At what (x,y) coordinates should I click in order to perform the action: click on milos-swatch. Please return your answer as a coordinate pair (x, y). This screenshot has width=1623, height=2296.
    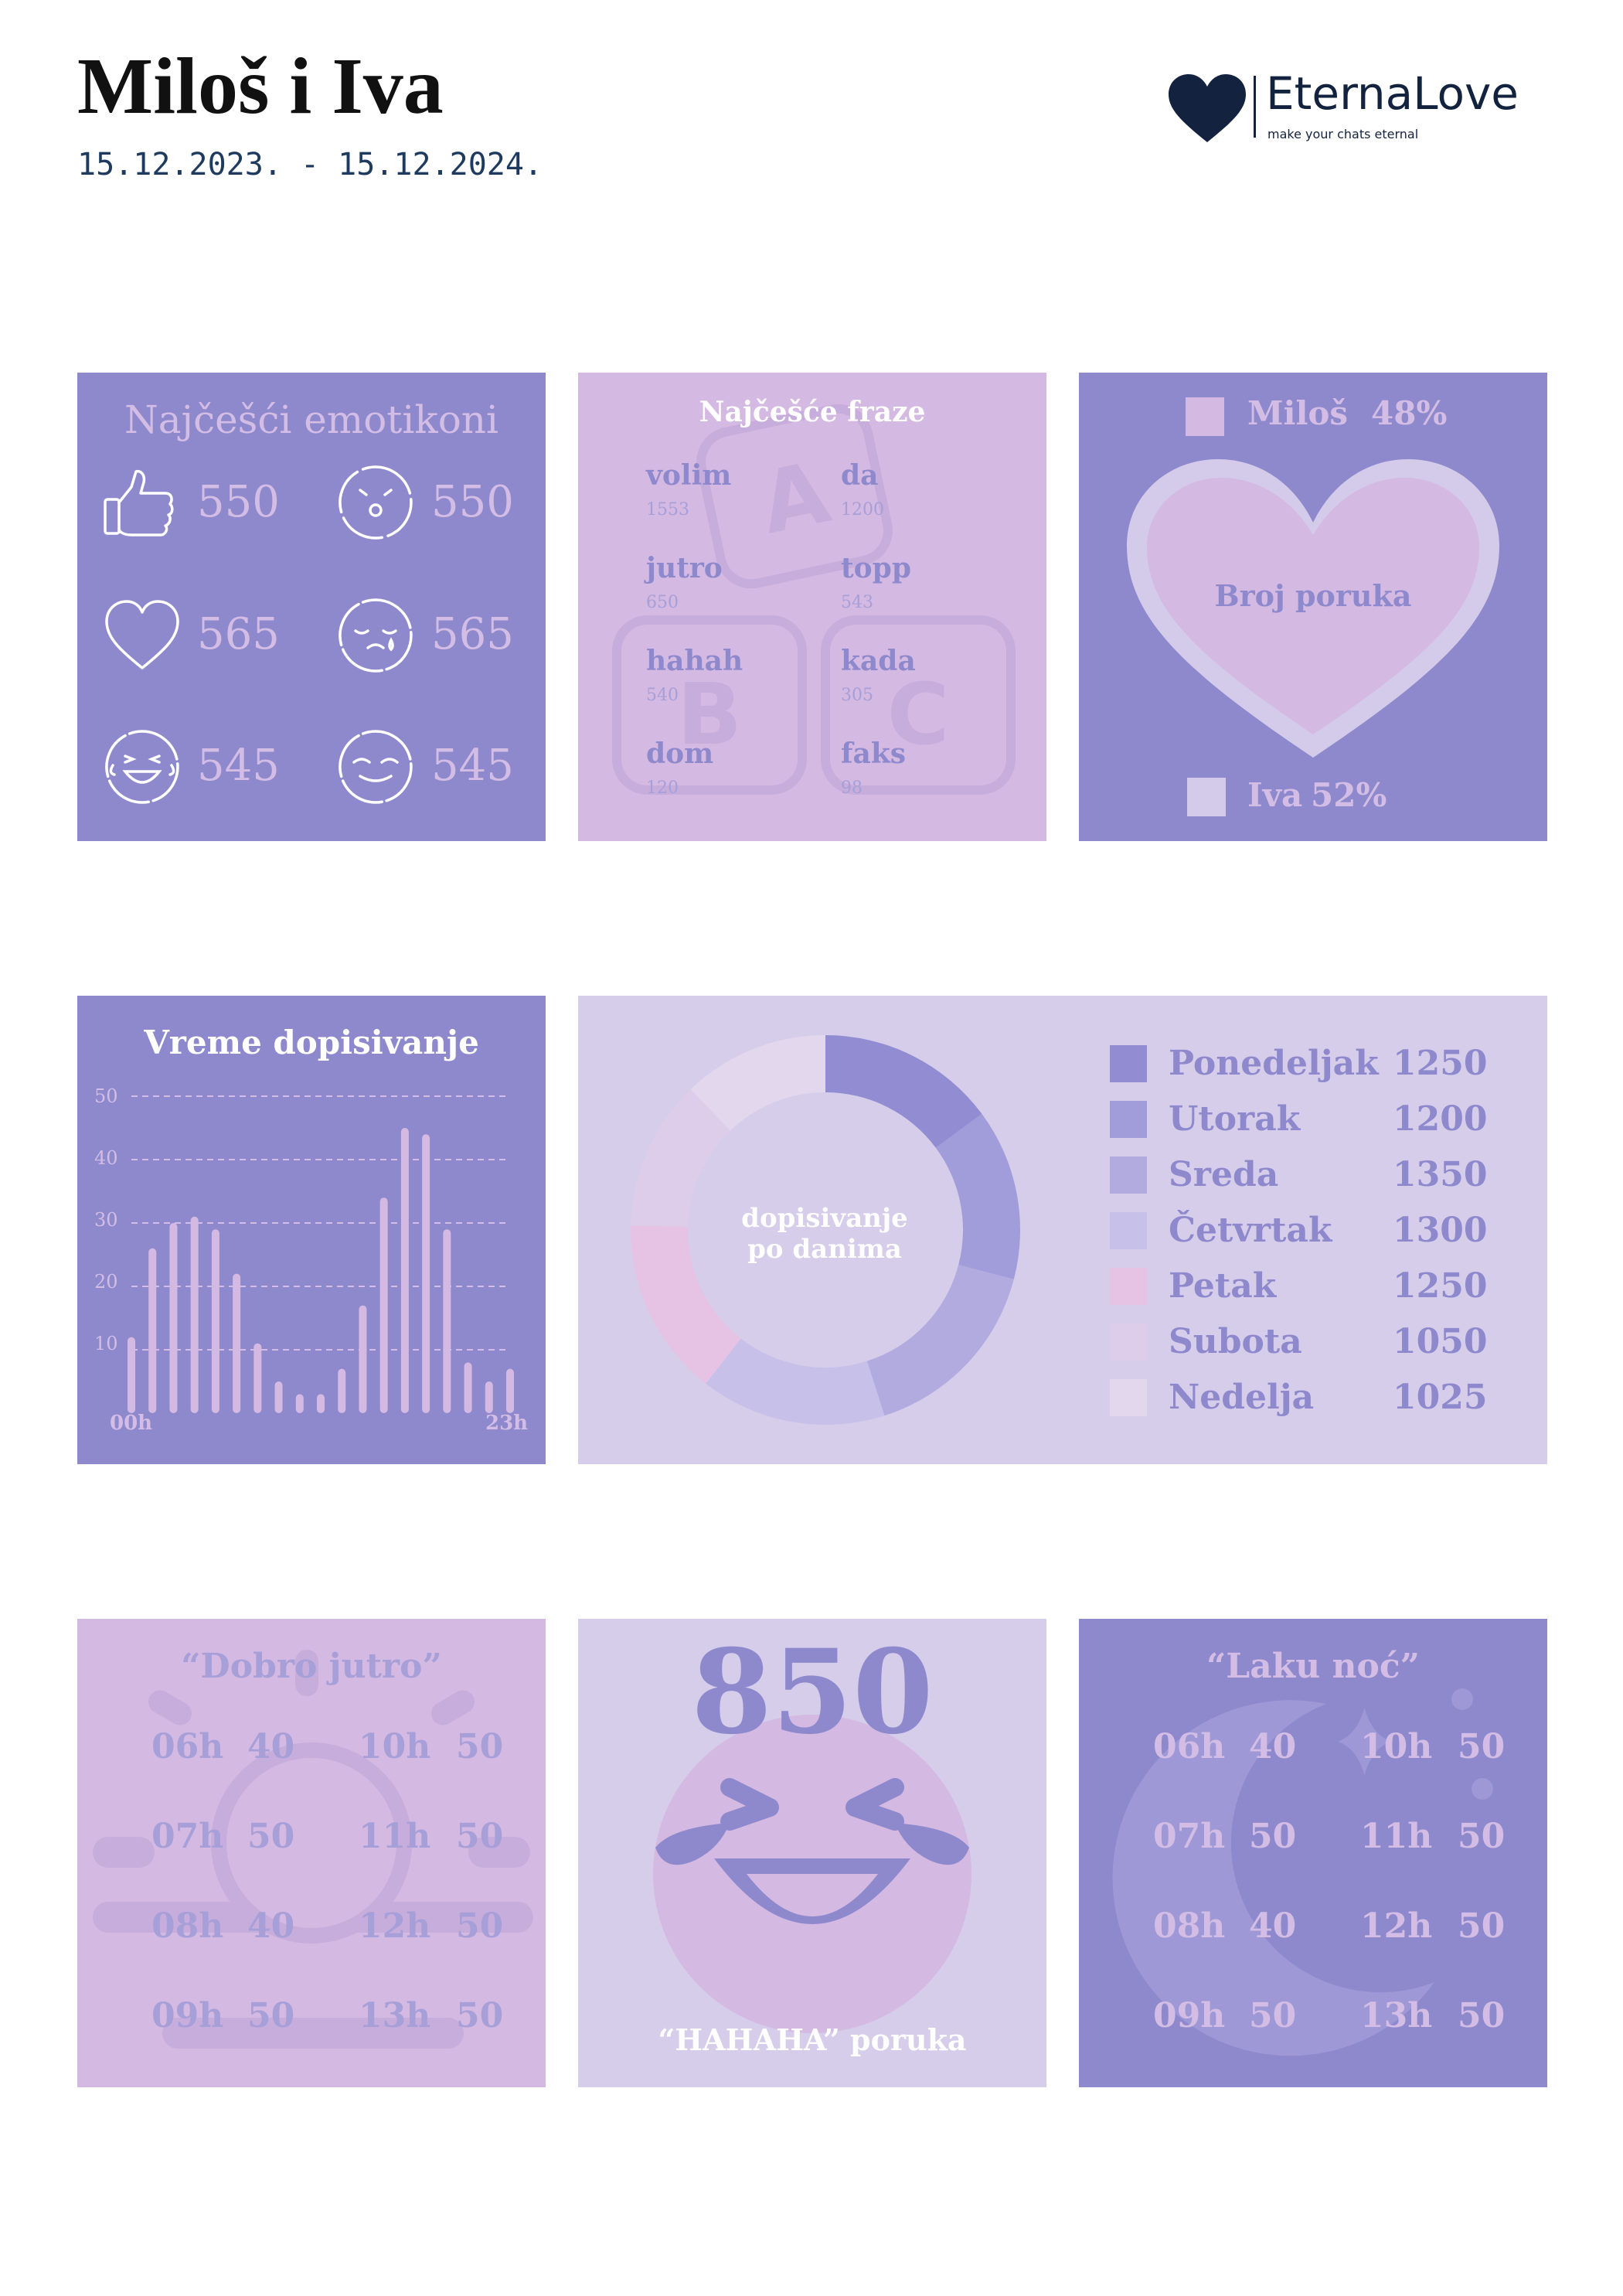
    Looking at the image, I should click on (1205, 416).